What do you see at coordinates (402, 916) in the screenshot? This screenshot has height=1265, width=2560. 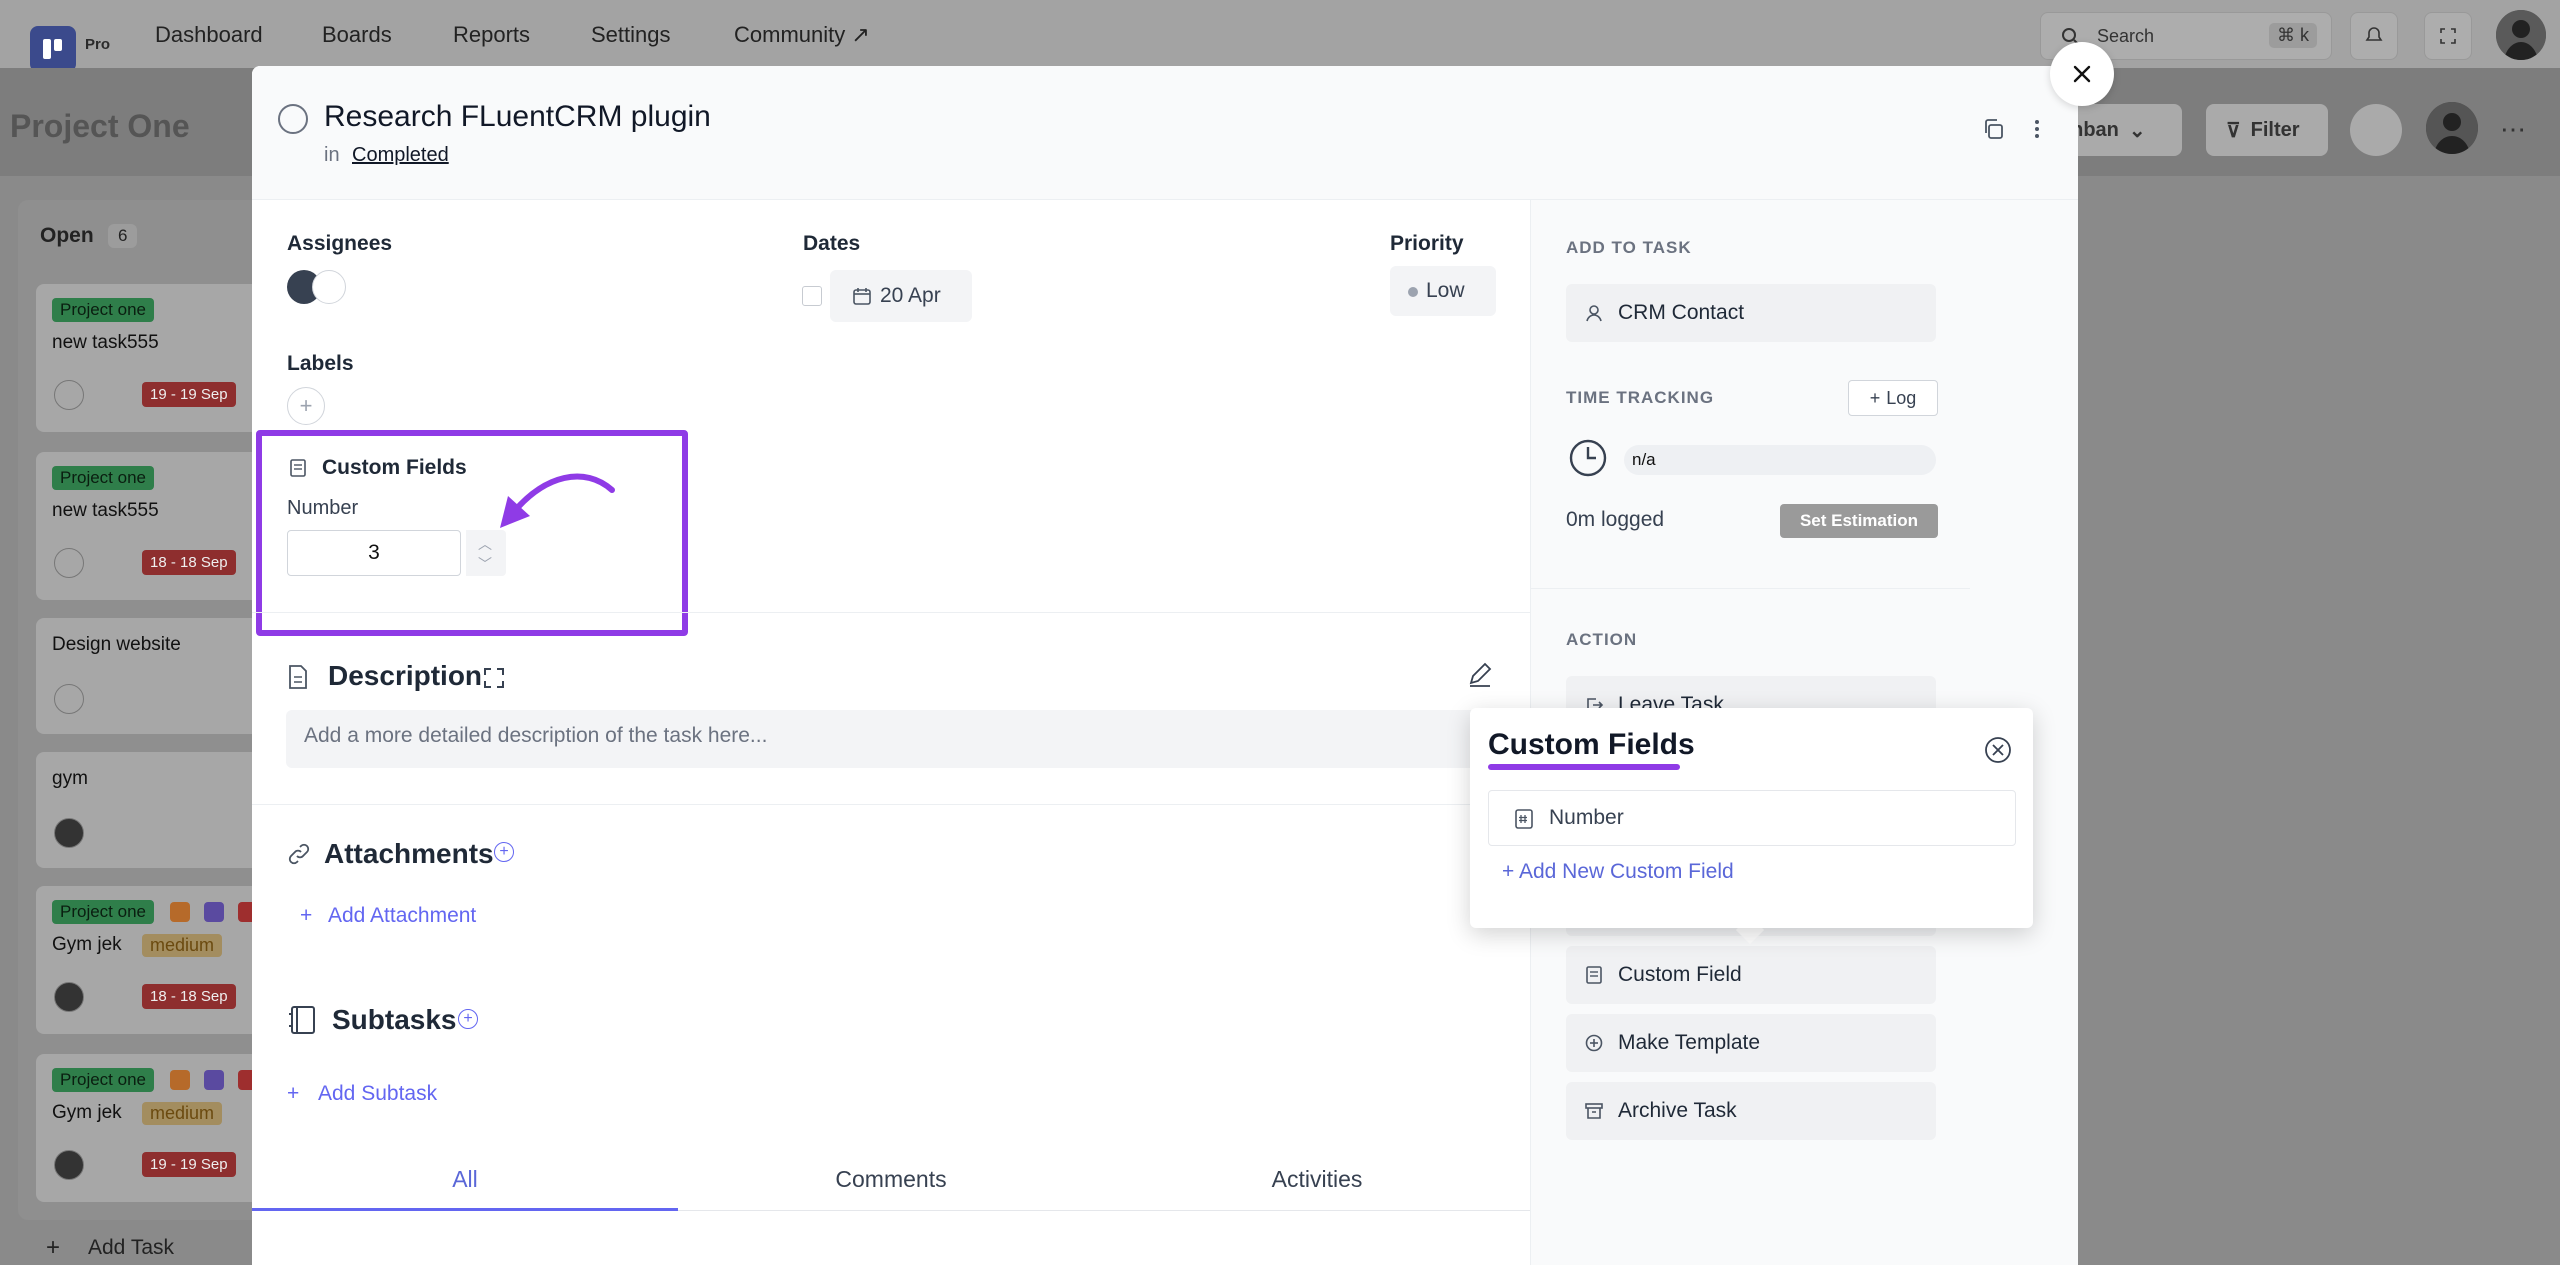 I see `add-attachment-button: Add Attachment` at bounding box center [402, 916].